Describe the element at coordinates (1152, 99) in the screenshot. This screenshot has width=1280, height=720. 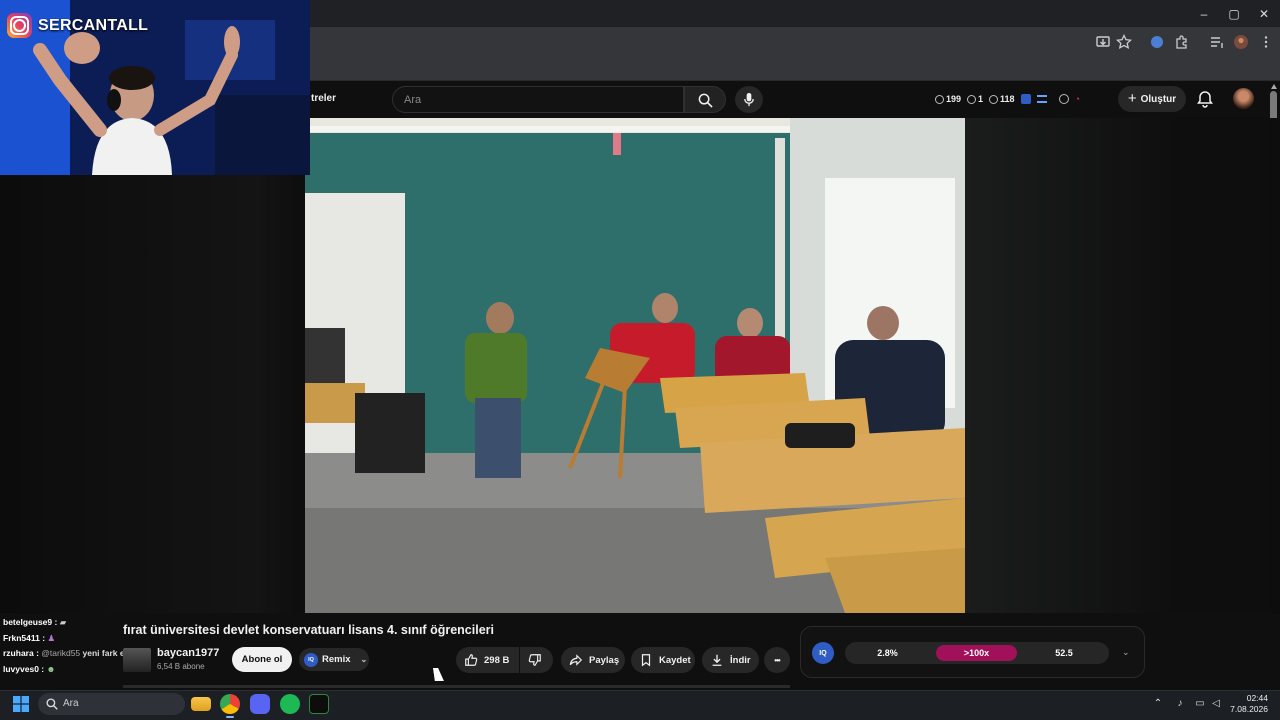
I see `create-button: + Oluştur` at that location.